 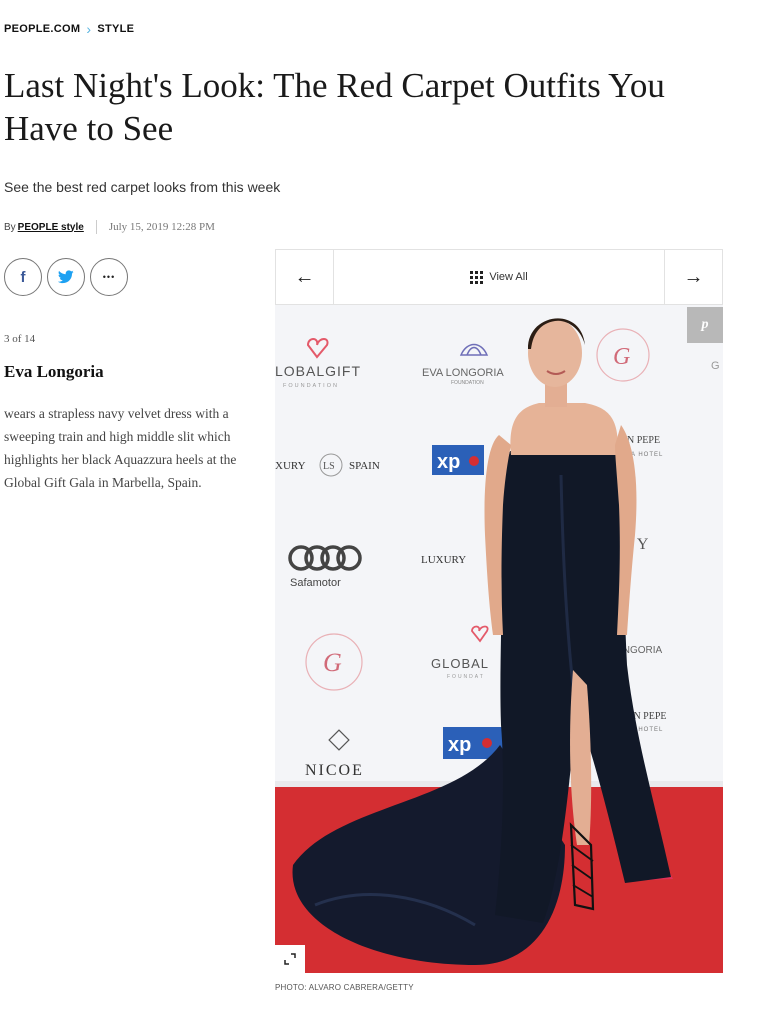 I want to click on arrow-right-icon: →, so click(x=693, y=276).